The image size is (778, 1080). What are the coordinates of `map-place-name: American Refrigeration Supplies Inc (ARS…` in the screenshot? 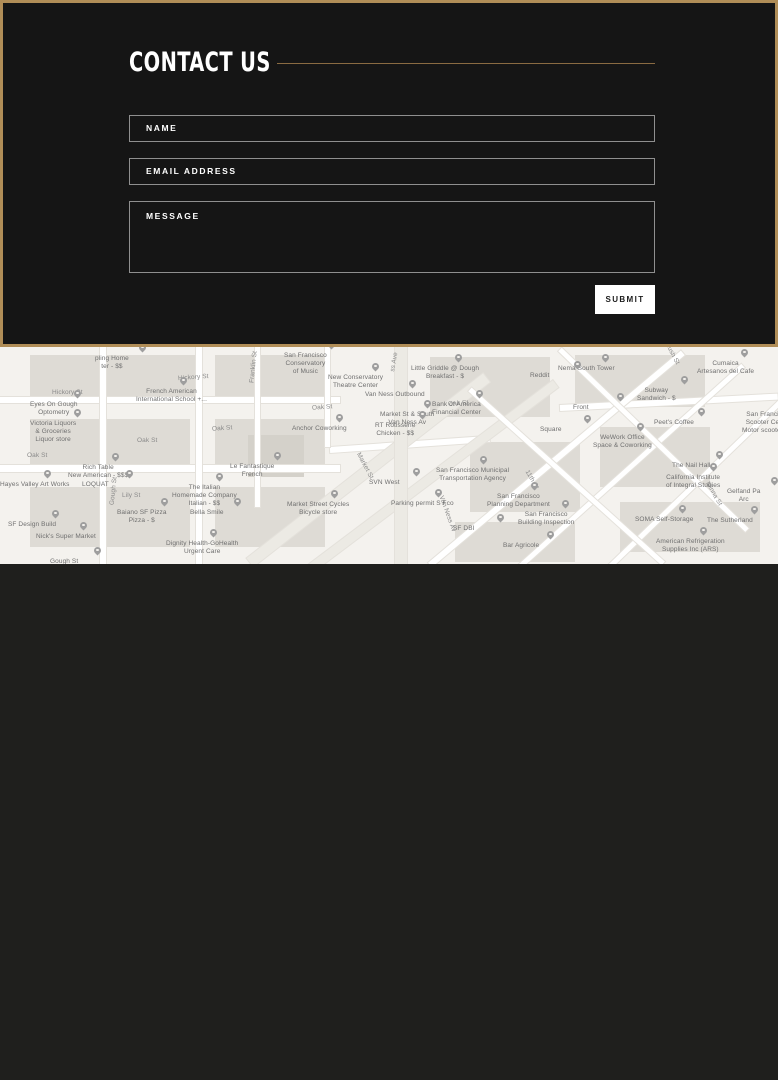 It's located at (690, 546).